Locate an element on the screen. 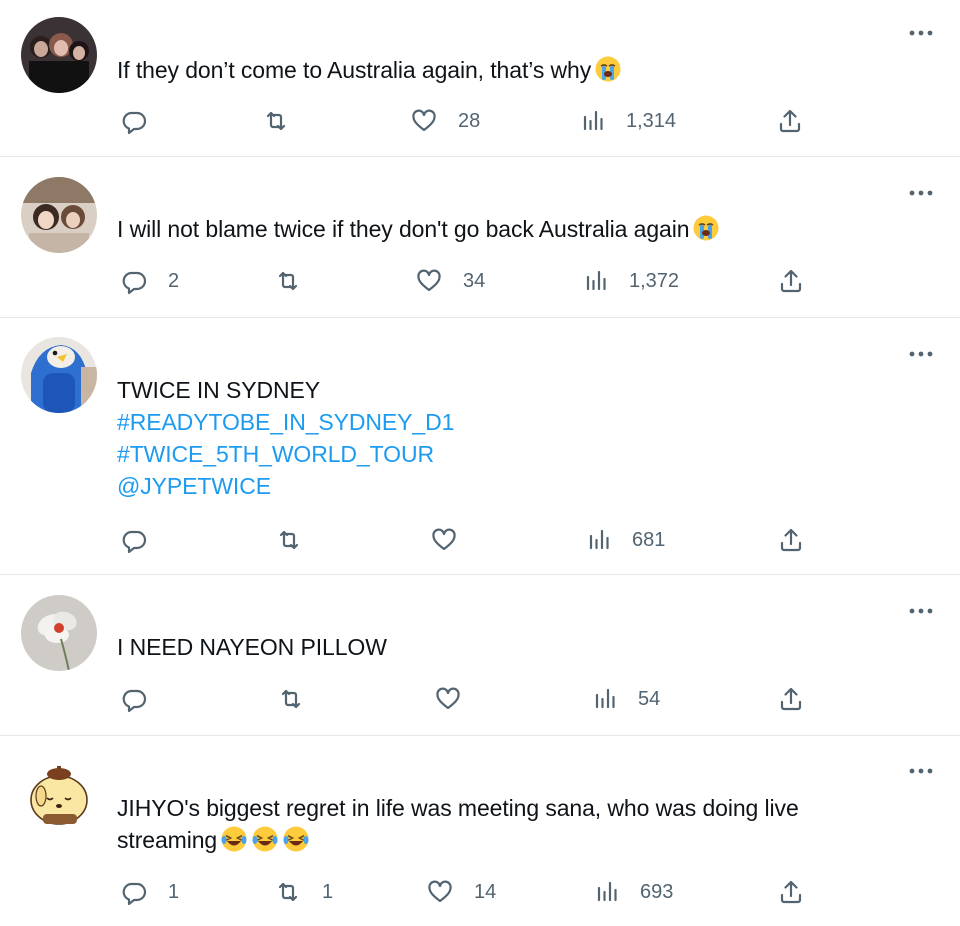 The width and height of the screenshot is (960, 926). group-photo-avatar is located at coordinates (59, 55).